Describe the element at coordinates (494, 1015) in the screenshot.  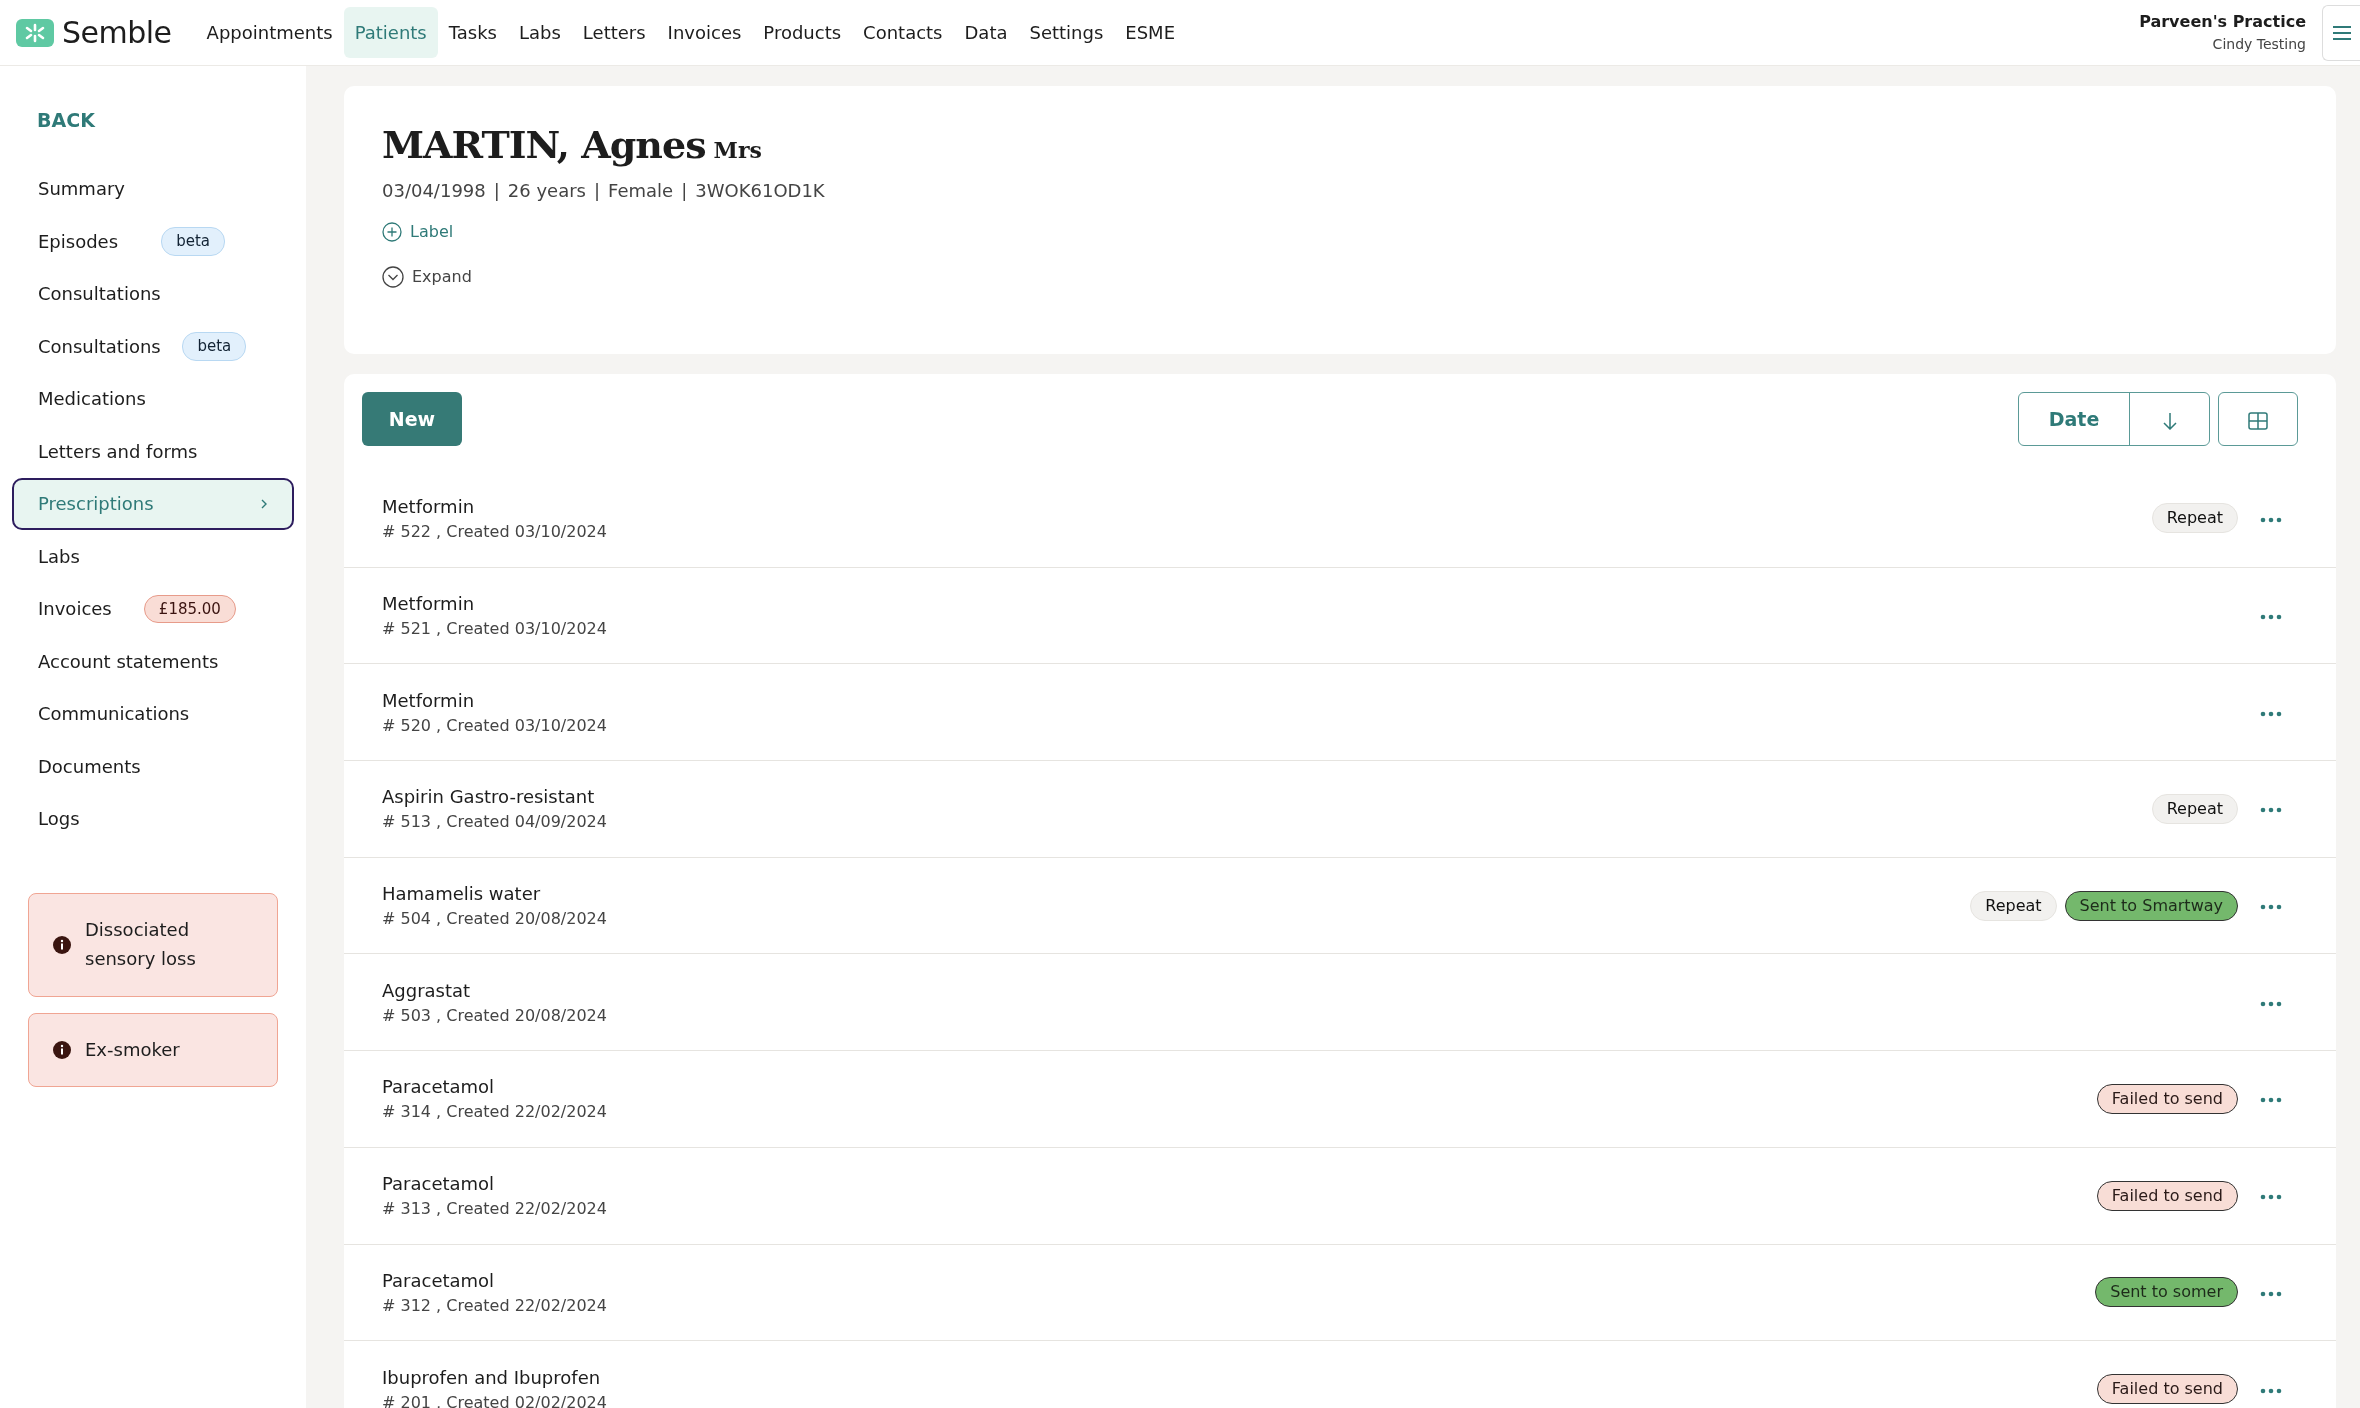
I see `prescription-meta: # 503 , Created 20/08/2024` at that location.